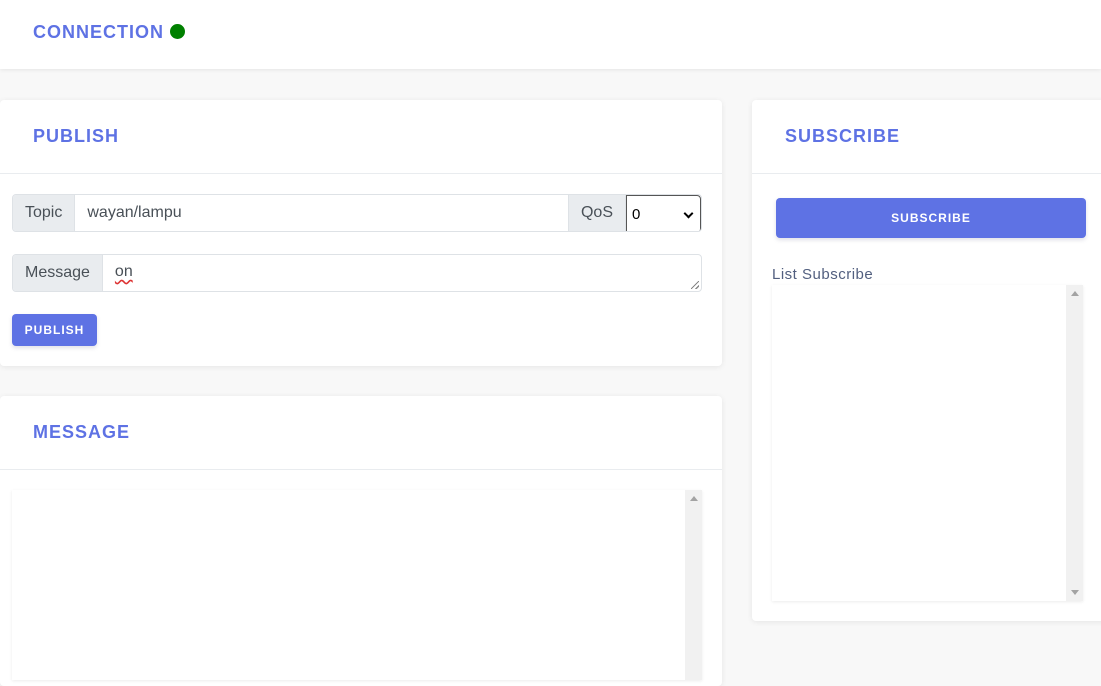 This screenshot has height=686, width=1101. What do you see at coordinates (44, 213) in the screenshot?
I see `topic-label: Topic` at bounding box center [44, 213].